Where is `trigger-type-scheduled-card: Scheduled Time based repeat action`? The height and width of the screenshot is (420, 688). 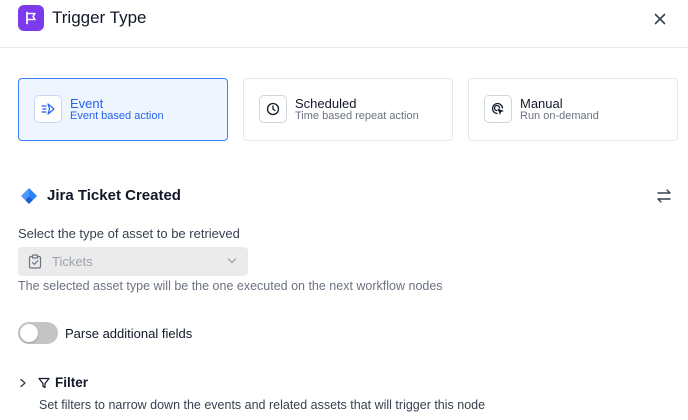 trigger-type-scheduled-card: Scheduled Time based repeat action is located at coordinates (348, 109).